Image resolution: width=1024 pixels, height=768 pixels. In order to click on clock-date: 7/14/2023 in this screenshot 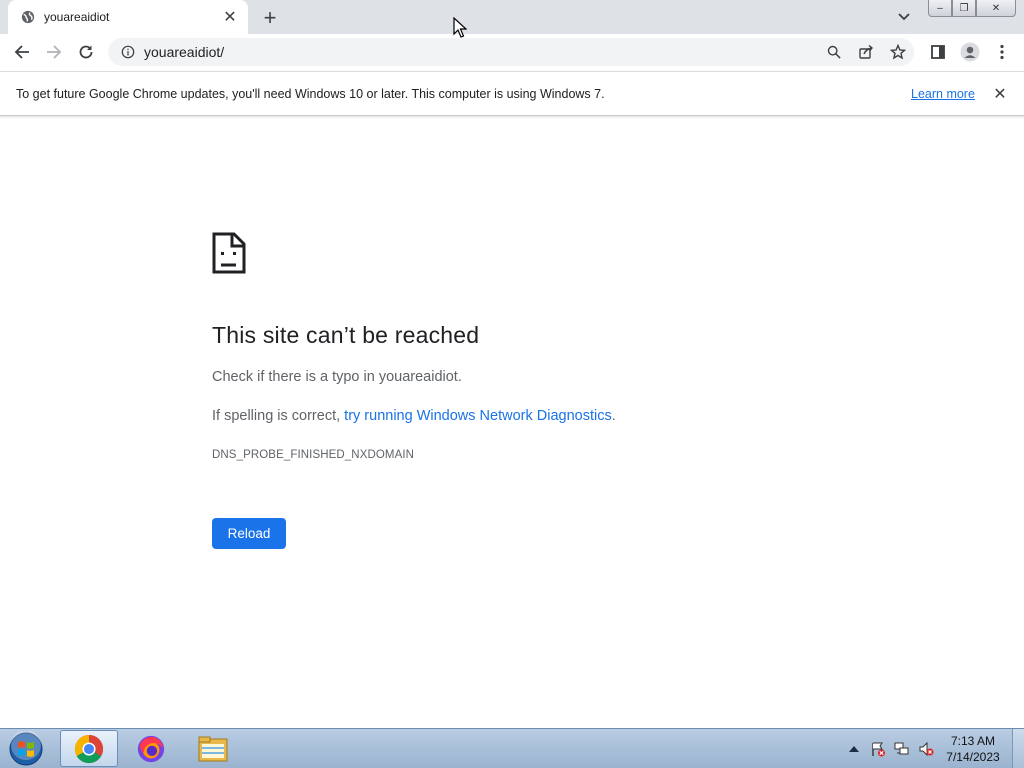, I will do `click(973, 757)`.